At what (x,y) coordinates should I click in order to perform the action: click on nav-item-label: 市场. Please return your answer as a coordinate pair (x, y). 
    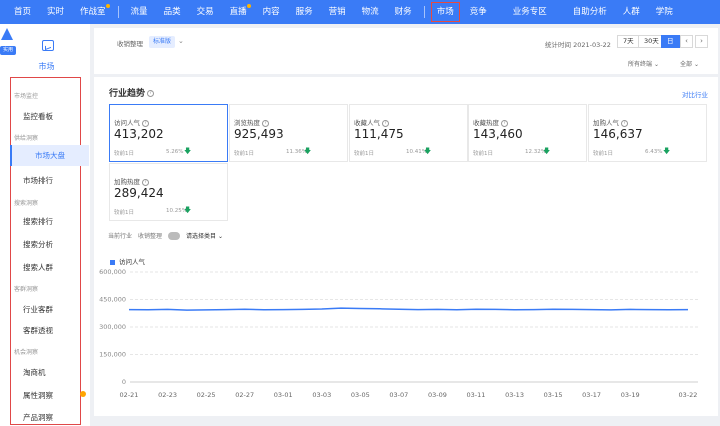
    Looking at the image, I should click on (445, 12).